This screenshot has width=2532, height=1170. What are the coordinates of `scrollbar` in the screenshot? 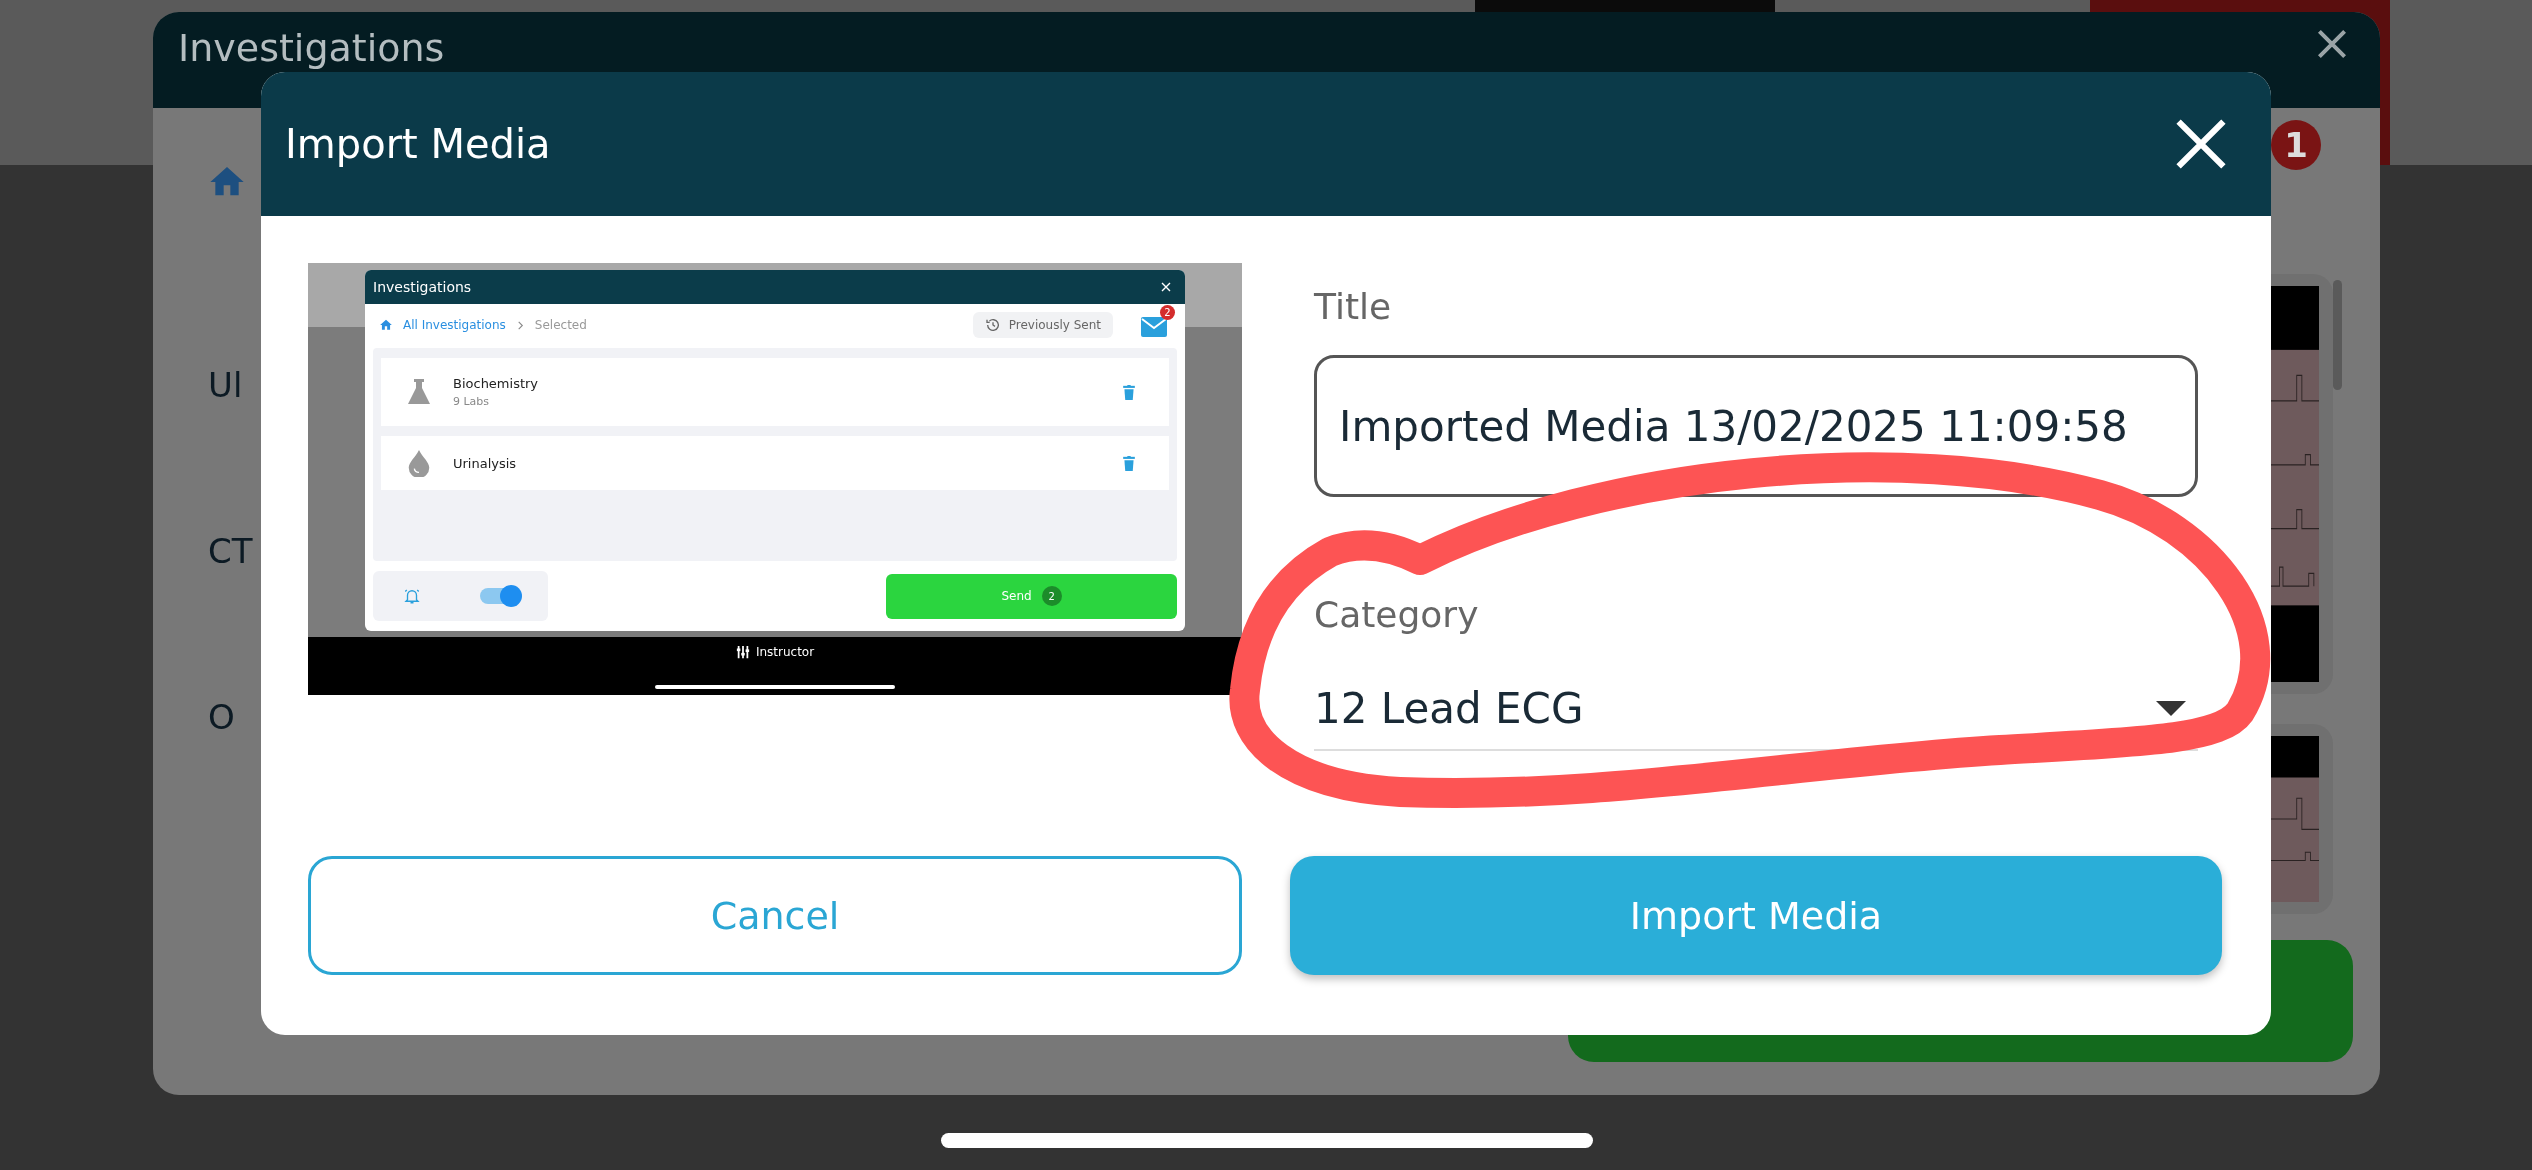 It's located at (2337, 335).